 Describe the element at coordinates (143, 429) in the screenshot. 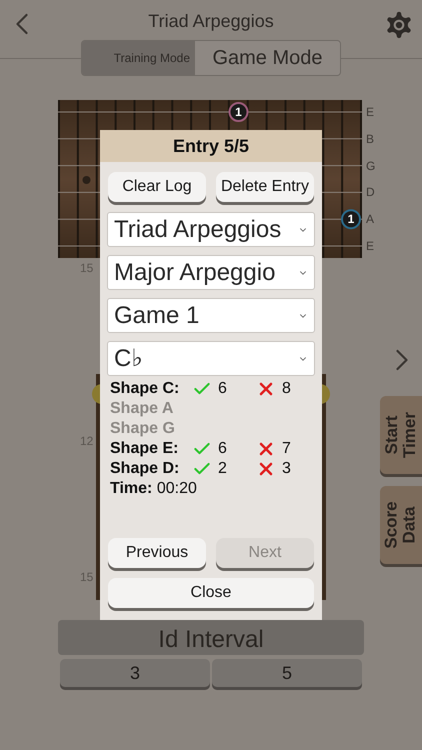

I see `shape-label: Shape G` at that location.